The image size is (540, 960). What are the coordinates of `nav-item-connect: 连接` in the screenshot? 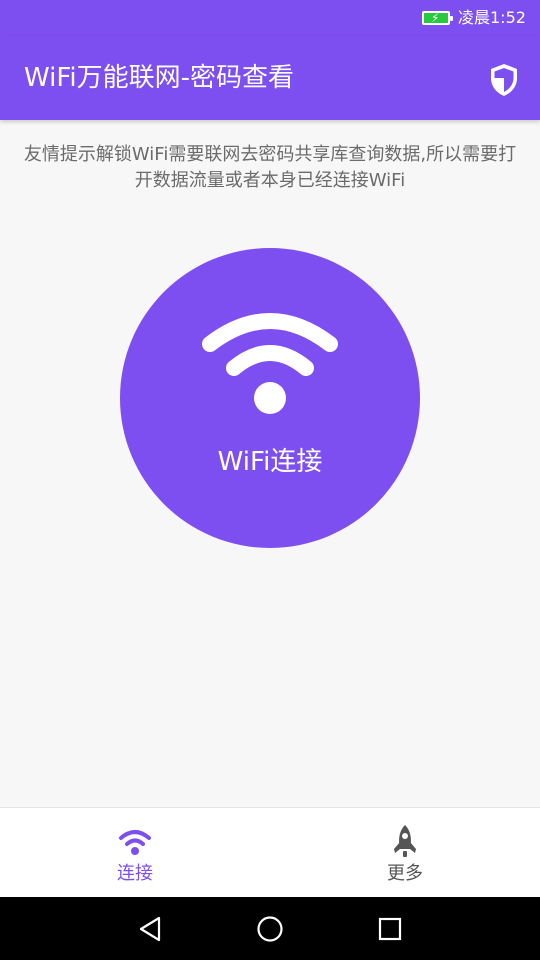 It's located at (135, 852).